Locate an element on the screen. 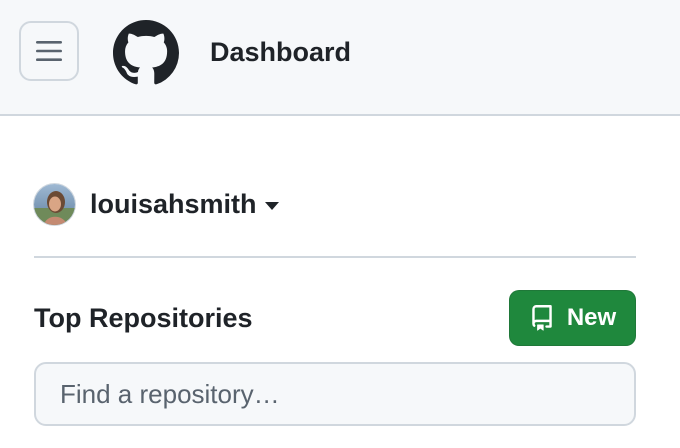  github-logo-icon is located at coordinates (146, 53).